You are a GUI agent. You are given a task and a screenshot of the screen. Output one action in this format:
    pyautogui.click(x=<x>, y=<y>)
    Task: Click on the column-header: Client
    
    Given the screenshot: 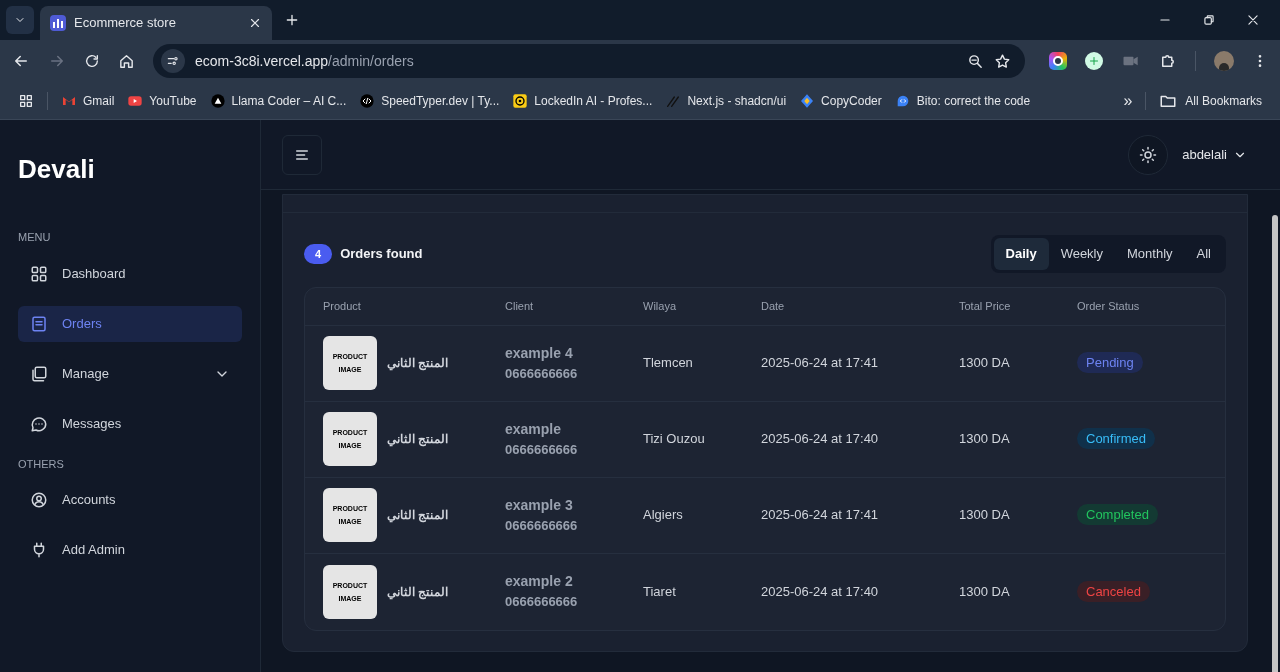 What is the action you would take?
    pyautogui.click(x=519, y=305)
    